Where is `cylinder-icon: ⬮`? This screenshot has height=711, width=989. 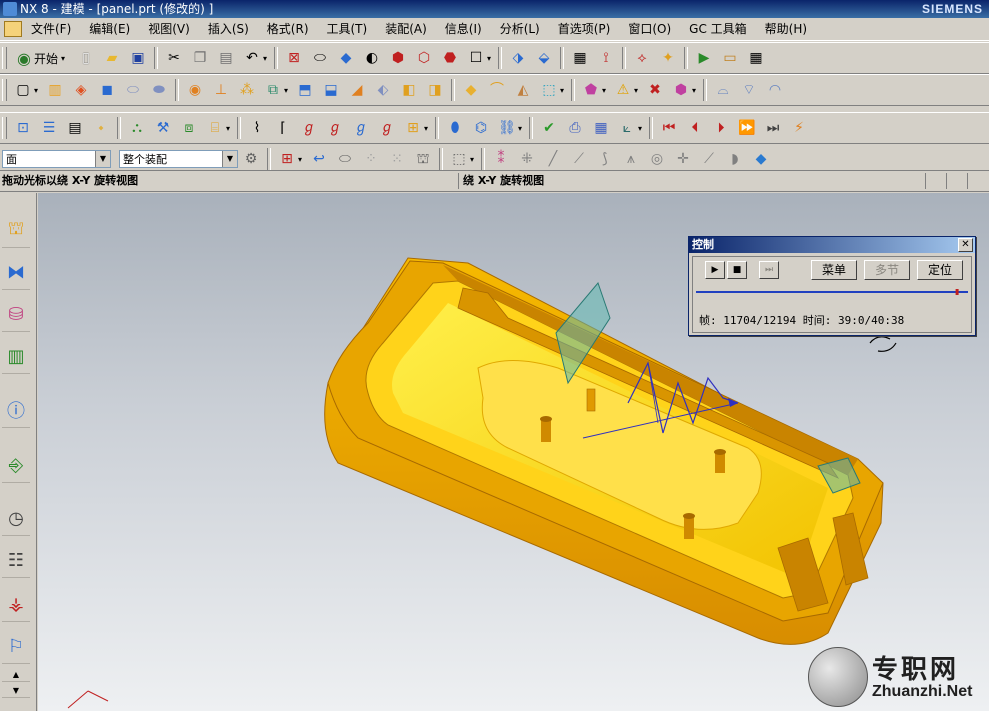
cylinder-icon: ⬮ is located at coordinates (455, 128).